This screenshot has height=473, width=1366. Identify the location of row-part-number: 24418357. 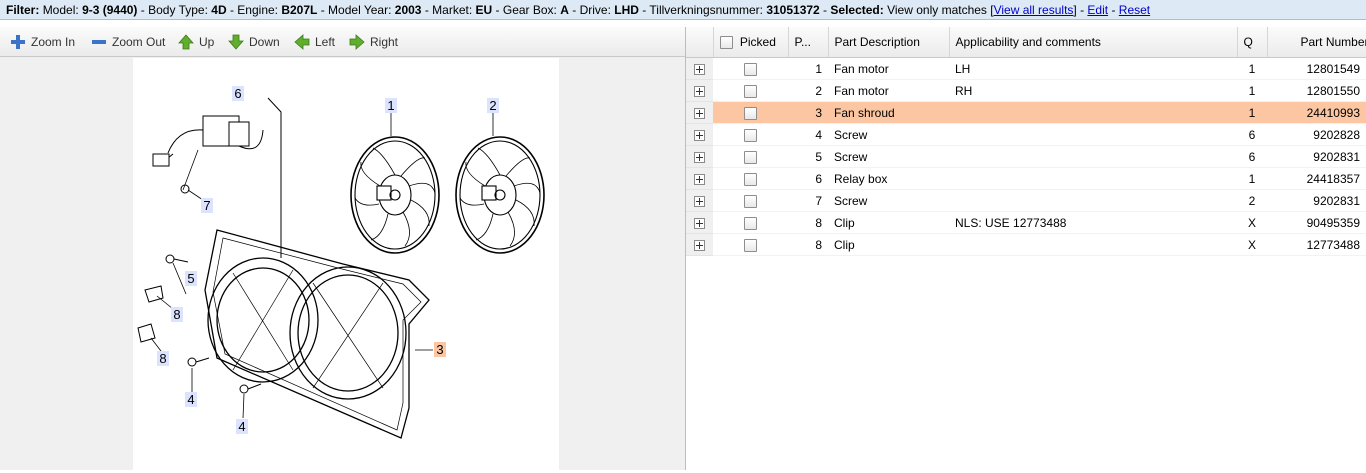
(1316, 178).